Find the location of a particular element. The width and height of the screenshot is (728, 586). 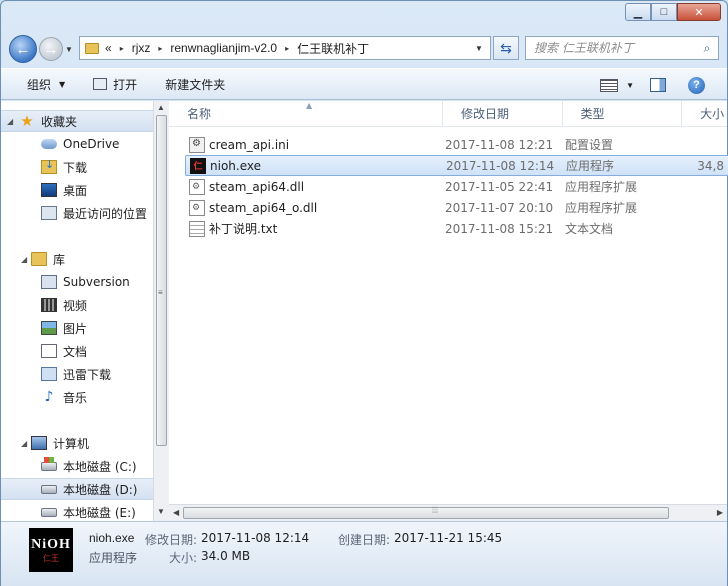

close-icon: ✕ is located at coordinates (699, 12).